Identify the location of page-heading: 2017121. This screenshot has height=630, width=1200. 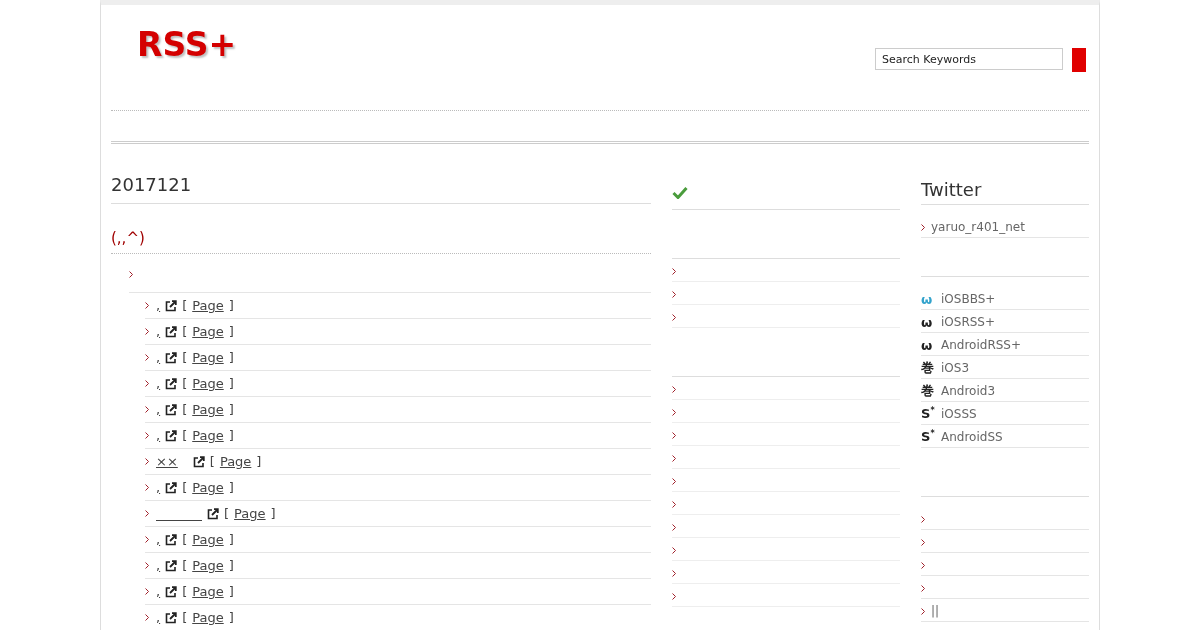
(381, 174).